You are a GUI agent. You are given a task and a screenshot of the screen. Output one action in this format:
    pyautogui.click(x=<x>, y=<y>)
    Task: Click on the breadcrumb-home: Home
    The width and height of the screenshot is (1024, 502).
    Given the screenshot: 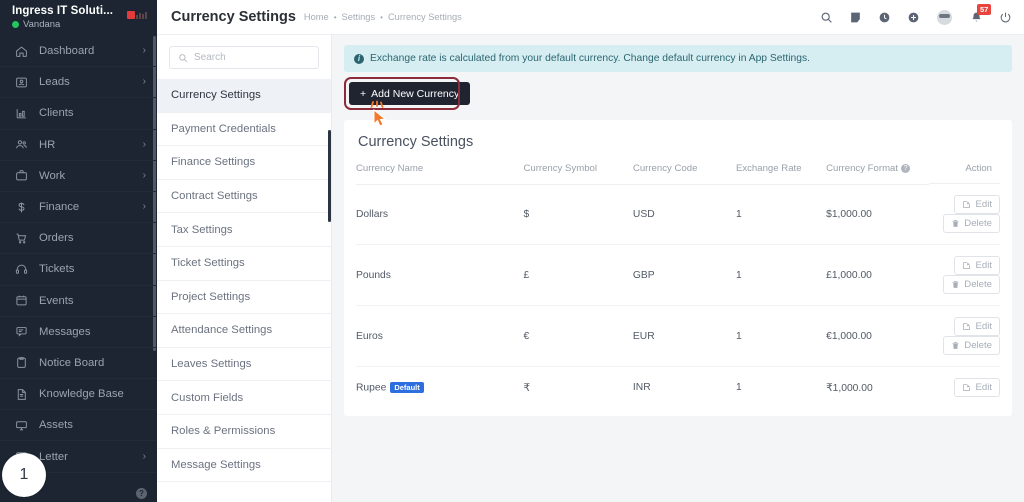 What is the action you would take?
    pyautogui.click(x=316, y=17)
    